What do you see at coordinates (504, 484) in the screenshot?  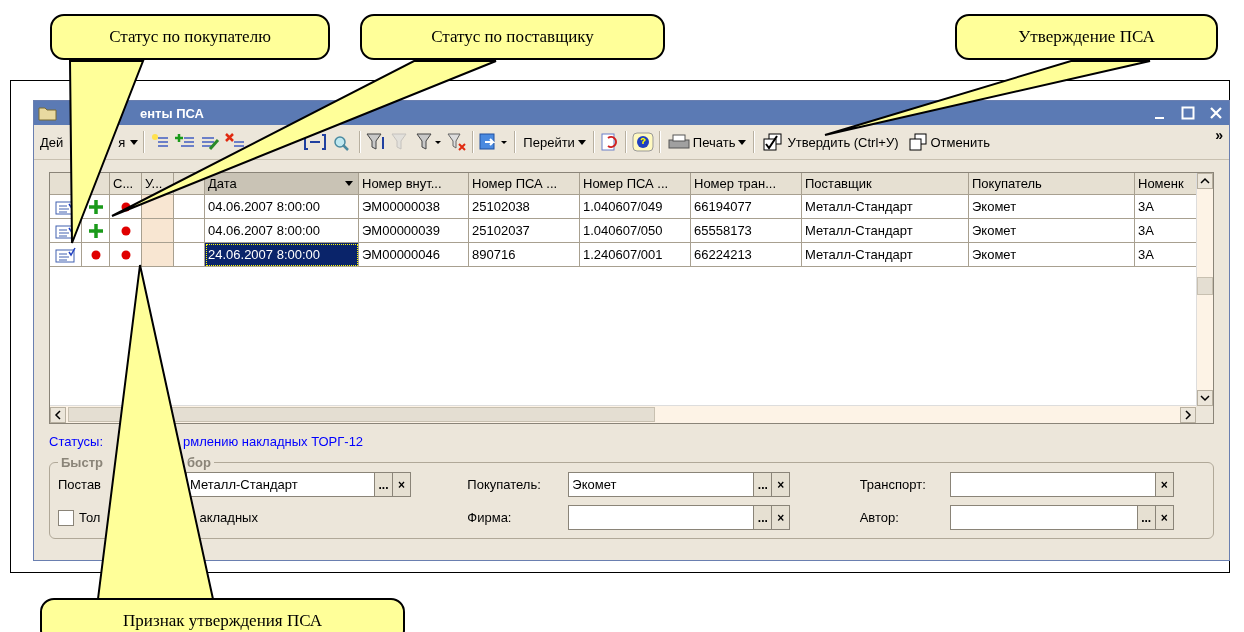 I see `field-label: Покупатель:` at bounding box center [504, 484].